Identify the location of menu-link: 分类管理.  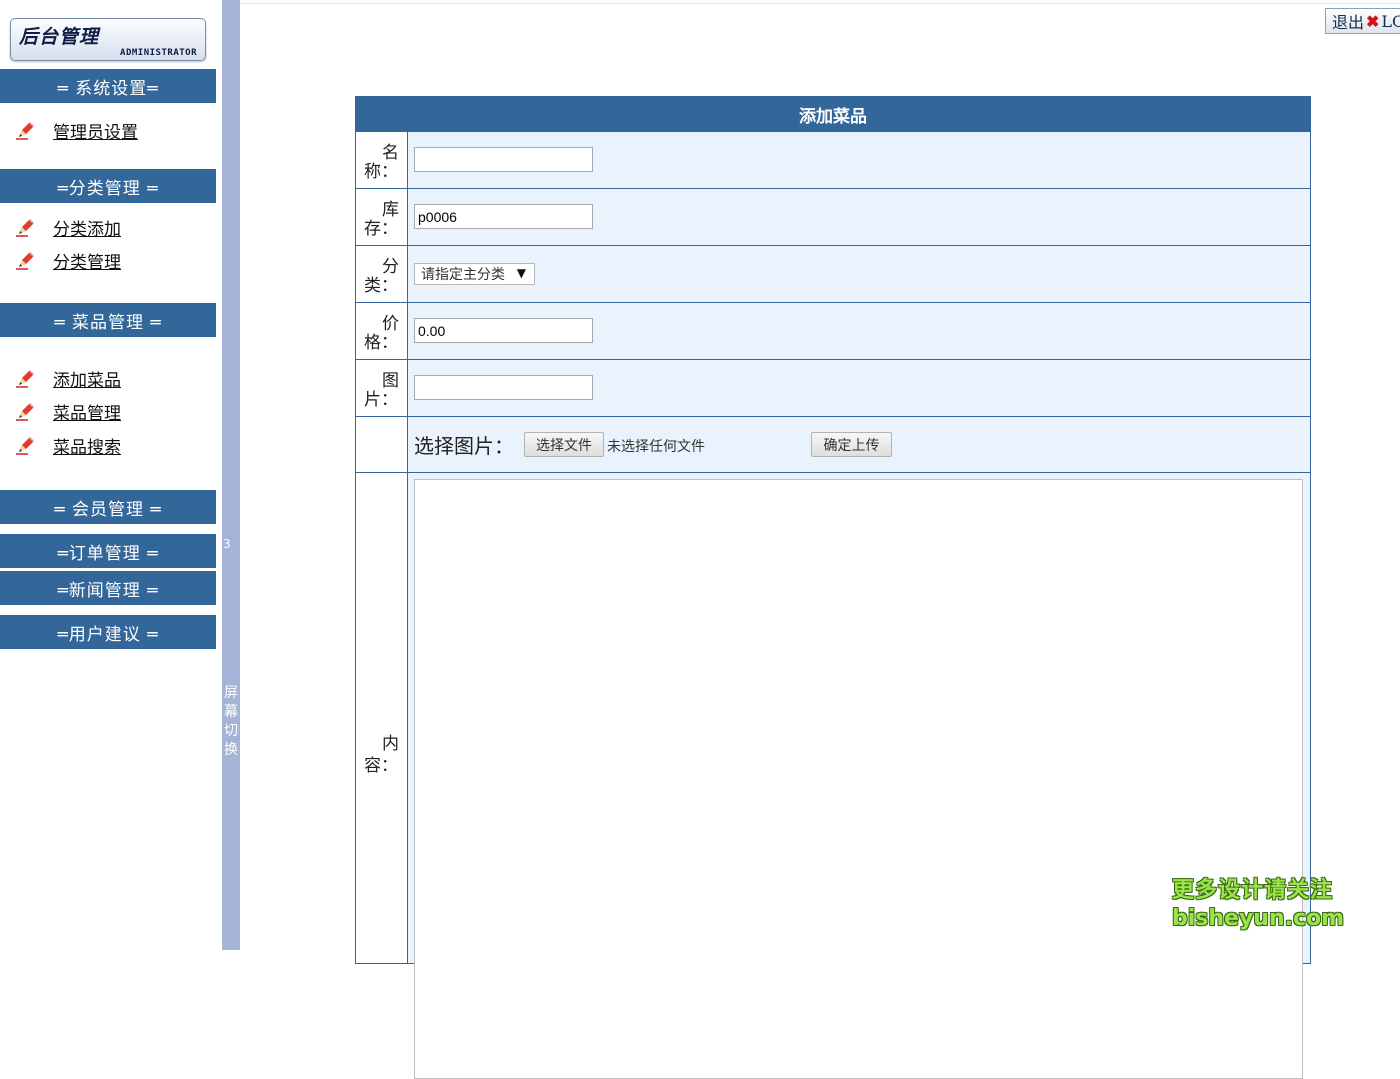
(87, 260).